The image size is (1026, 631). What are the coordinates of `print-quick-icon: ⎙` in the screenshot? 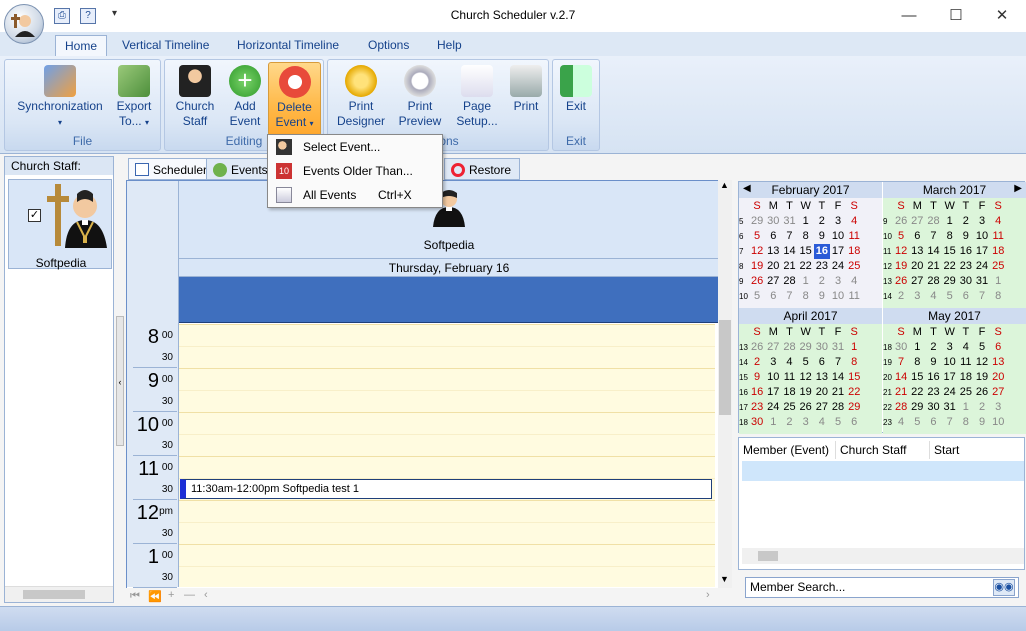 It's located at (62, 16).